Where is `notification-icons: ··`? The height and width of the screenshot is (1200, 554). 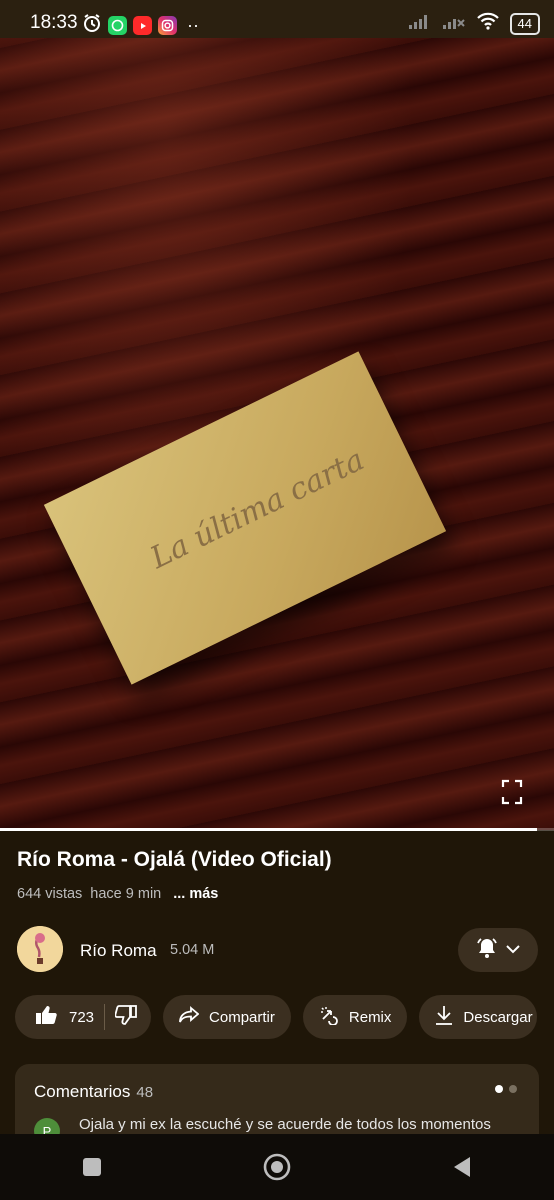
notification-icons: ·· is located at coordinates (140, 25).